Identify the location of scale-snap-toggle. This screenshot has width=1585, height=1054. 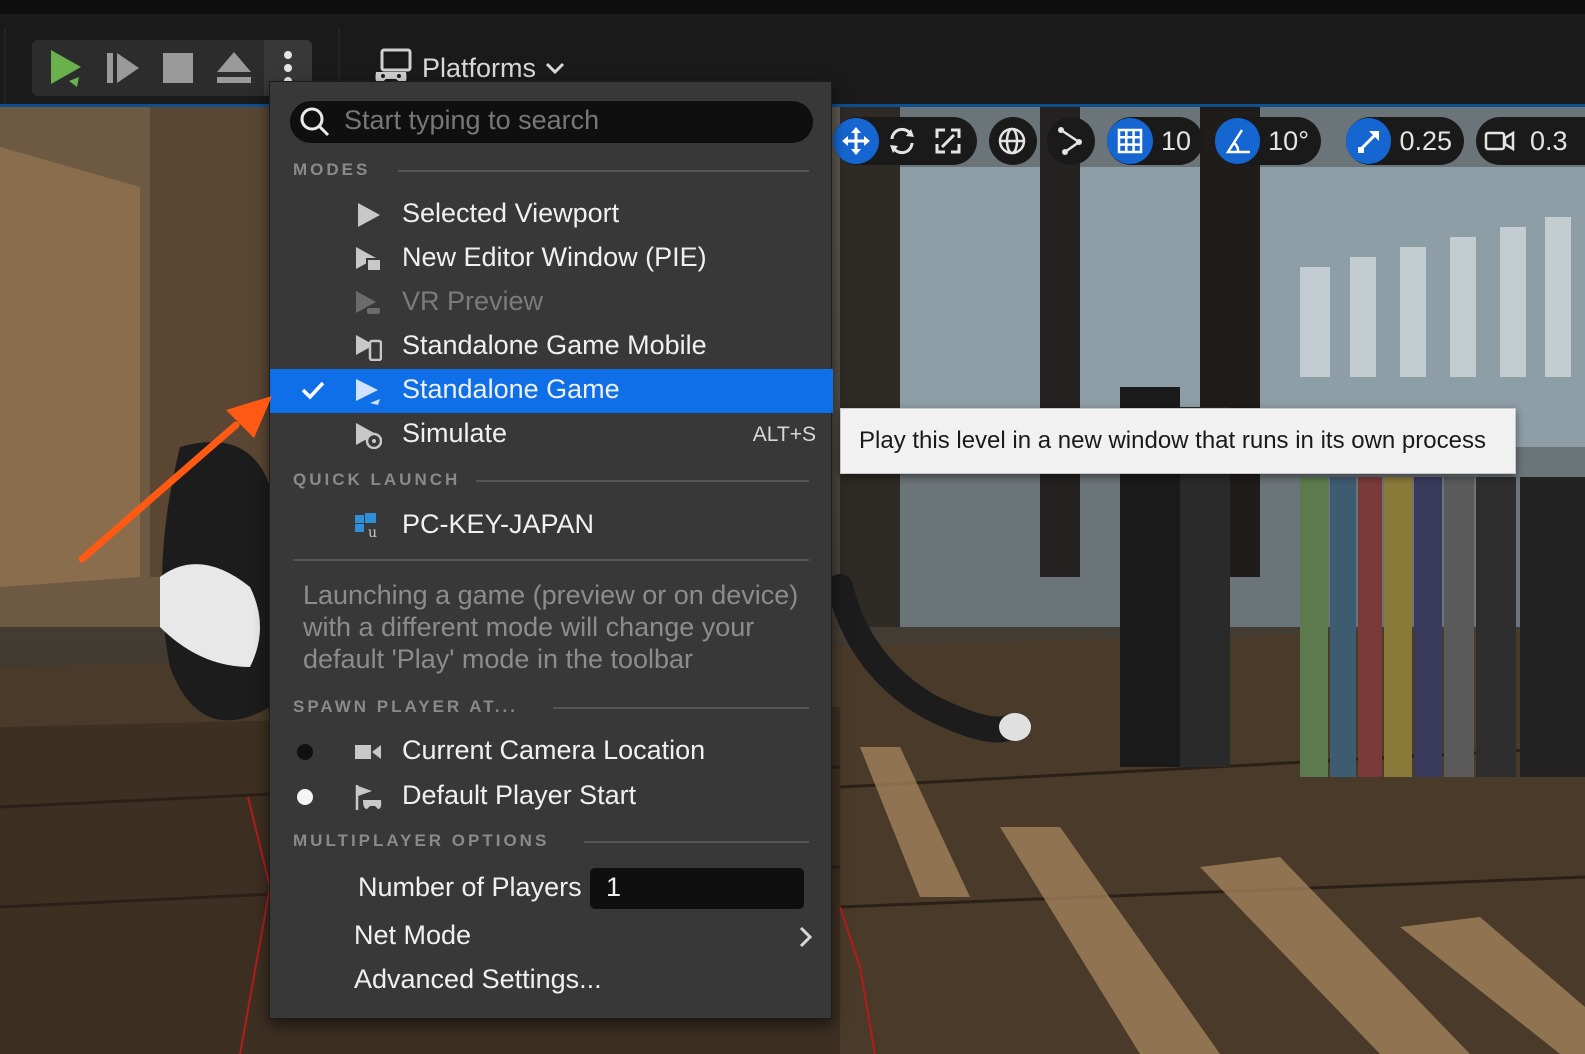
(1369, 141).